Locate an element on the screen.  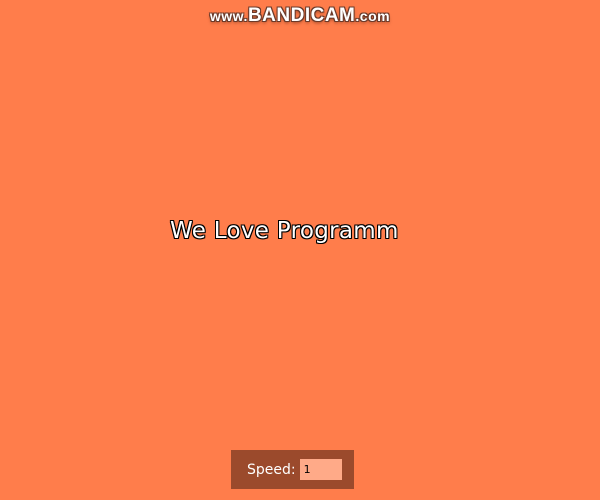
watermark-brand: BANDICAM is located at coordinates (301, 15).